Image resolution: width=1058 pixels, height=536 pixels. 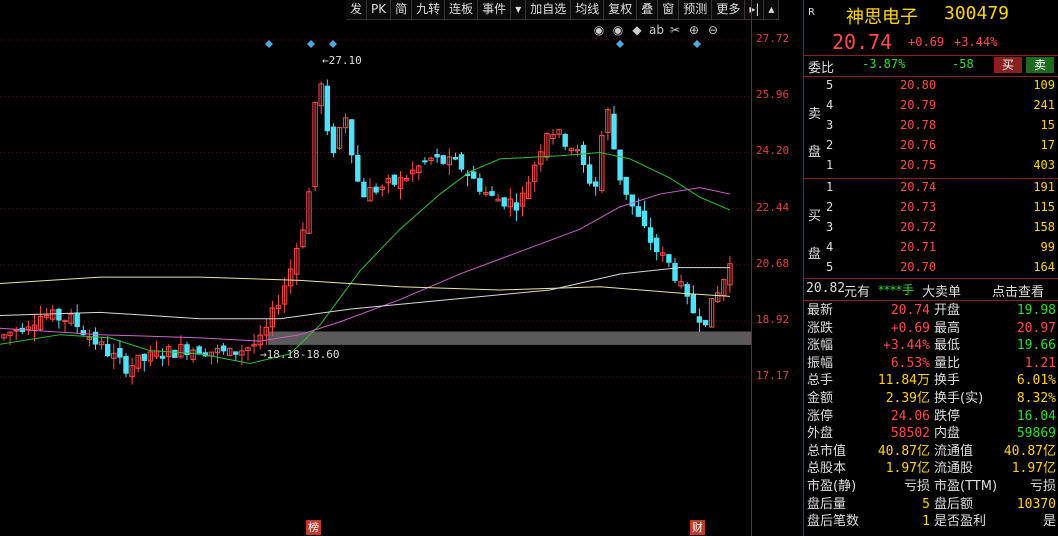 I want to click on bid-level: 4 20.71 99, so click(x=931, y=247).